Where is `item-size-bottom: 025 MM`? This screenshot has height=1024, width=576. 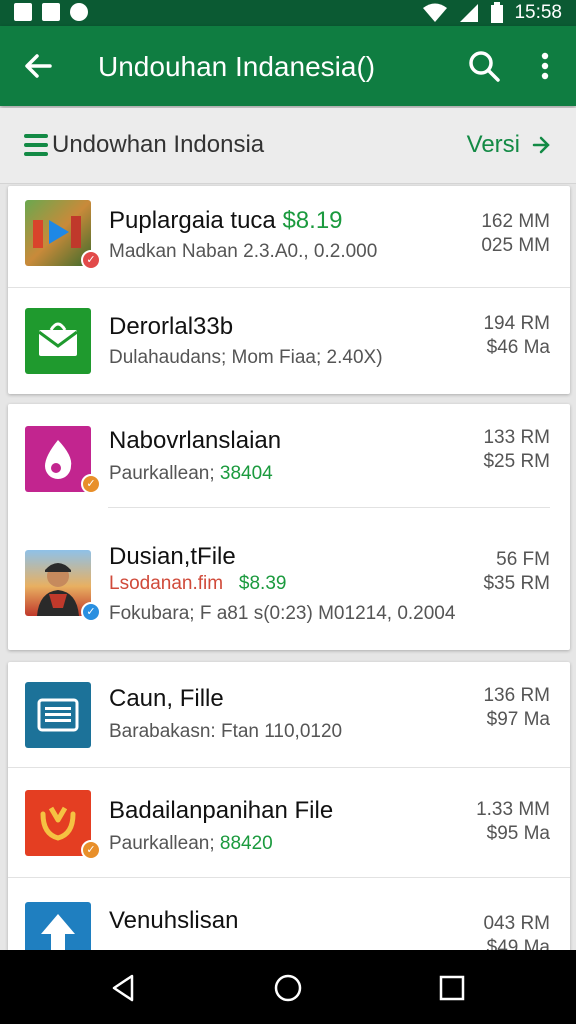
item-size-bottom: 025 MM is located at coordinates (515, 245).